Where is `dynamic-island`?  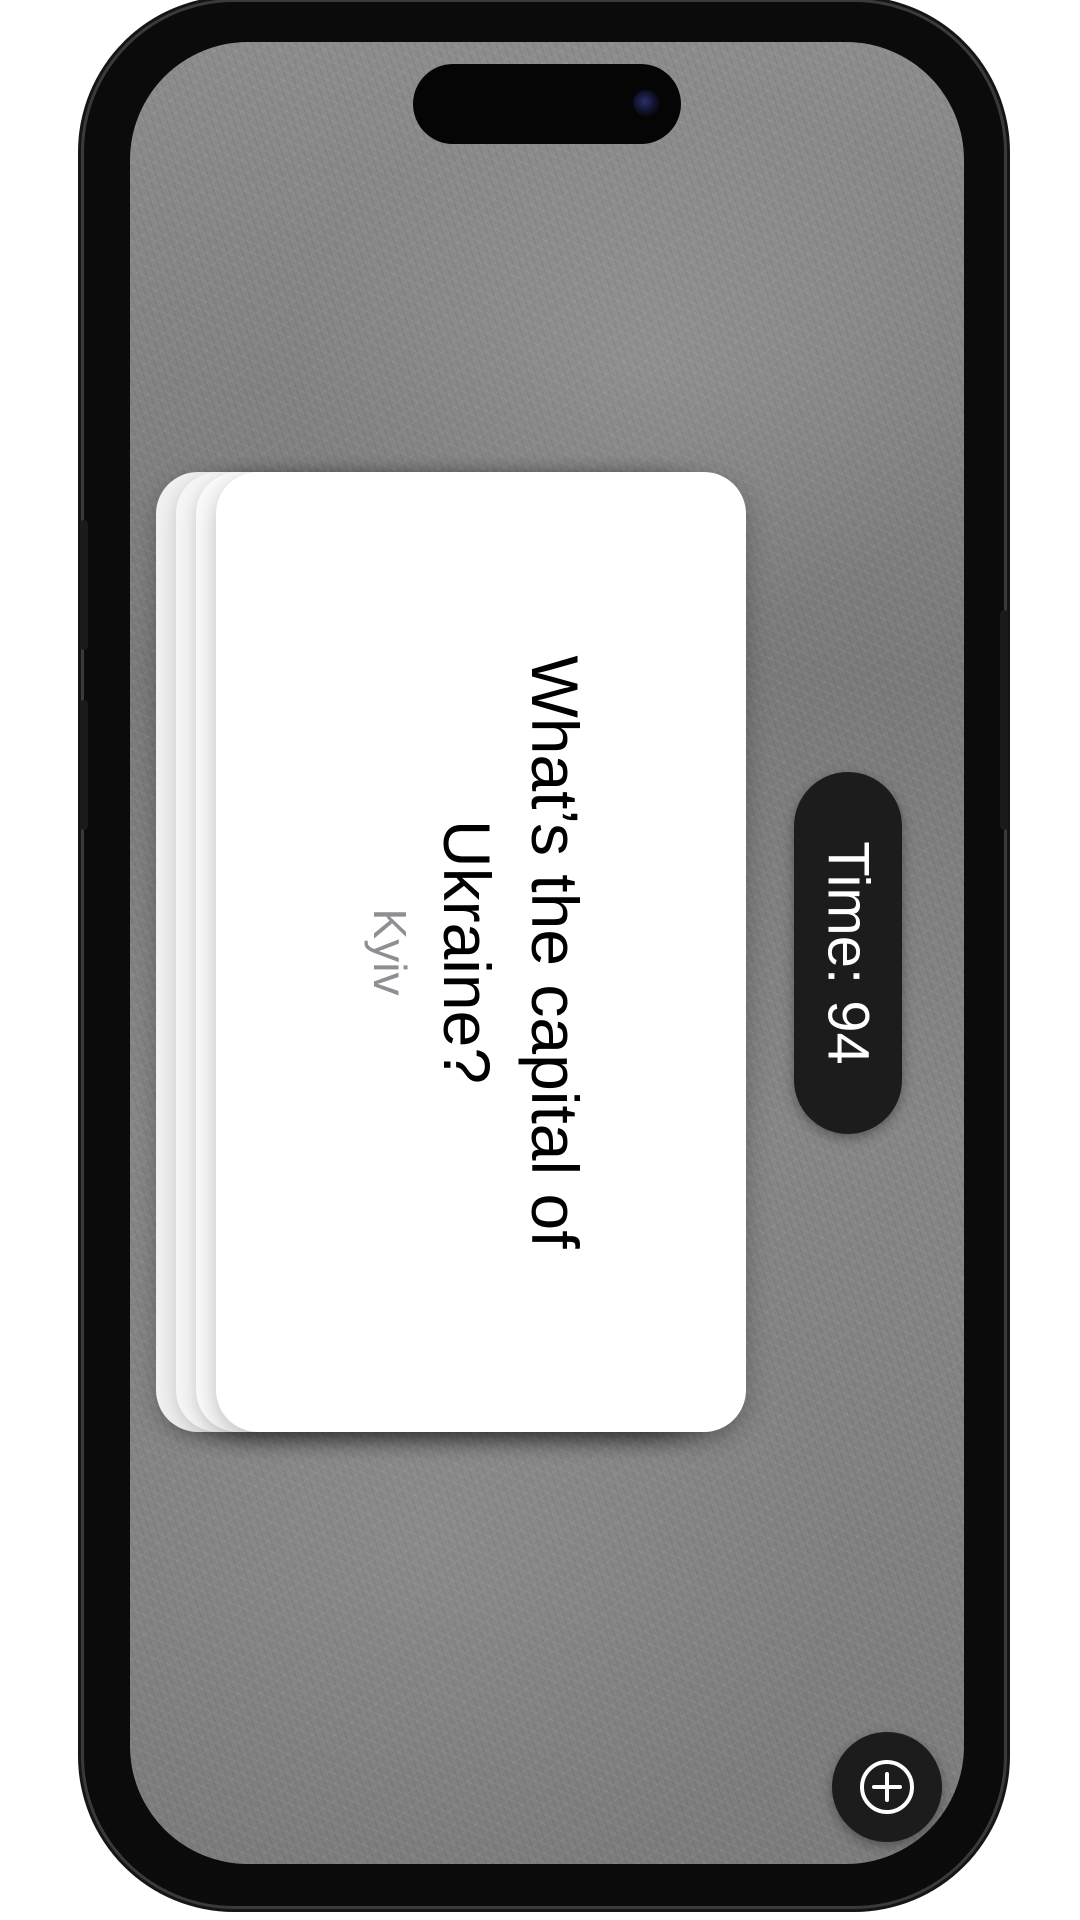 dynamic-island is located at coordinates (547, 104).